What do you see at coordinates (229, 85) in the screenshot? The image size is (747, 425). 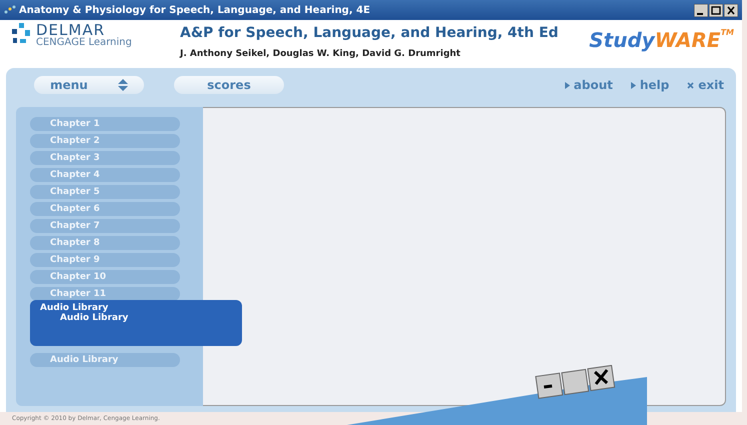 I see `toolbar-button: scores` at bounding box center [229, 85].